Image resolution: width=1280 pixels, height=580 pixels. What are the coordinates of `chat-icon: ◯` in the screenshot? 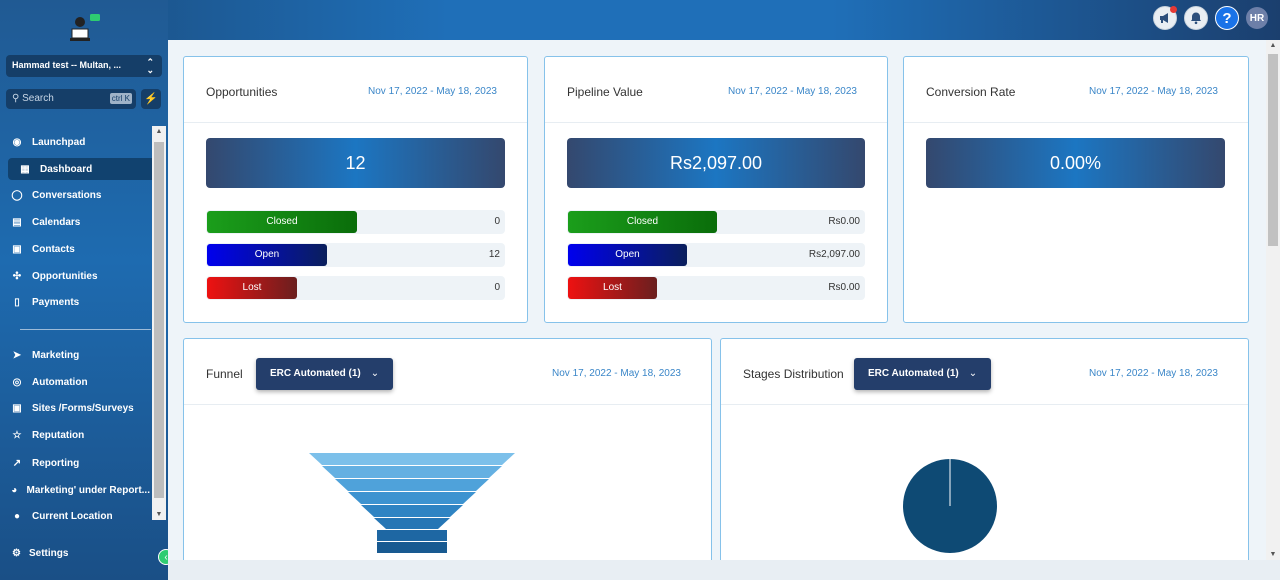 It's located at (17, 195).